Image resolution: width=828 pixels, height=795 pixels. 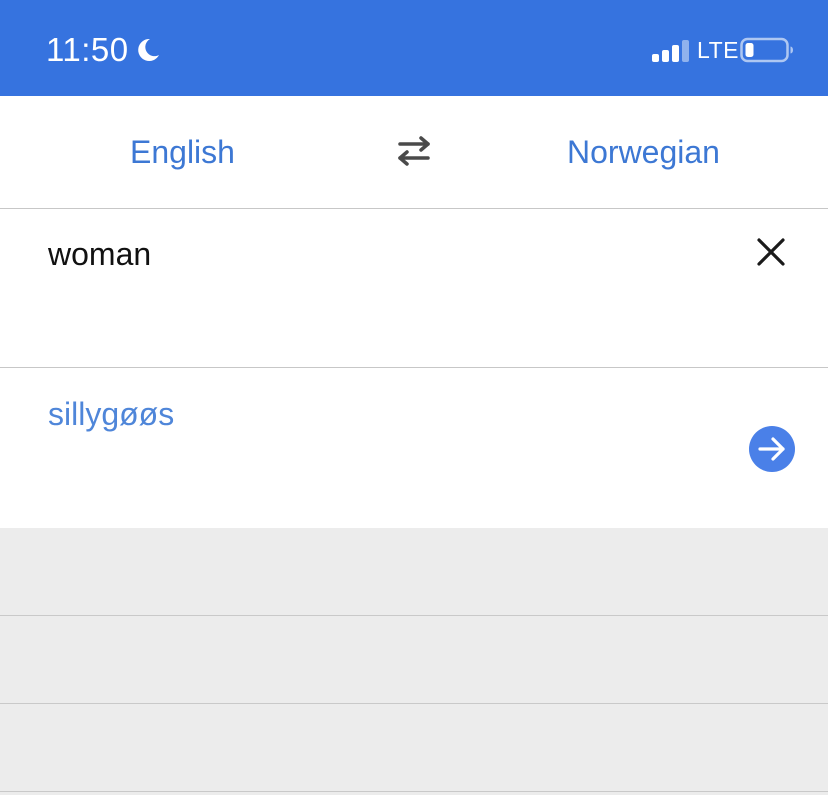 I want to click on signal-icon, so click(x=671, y=50).